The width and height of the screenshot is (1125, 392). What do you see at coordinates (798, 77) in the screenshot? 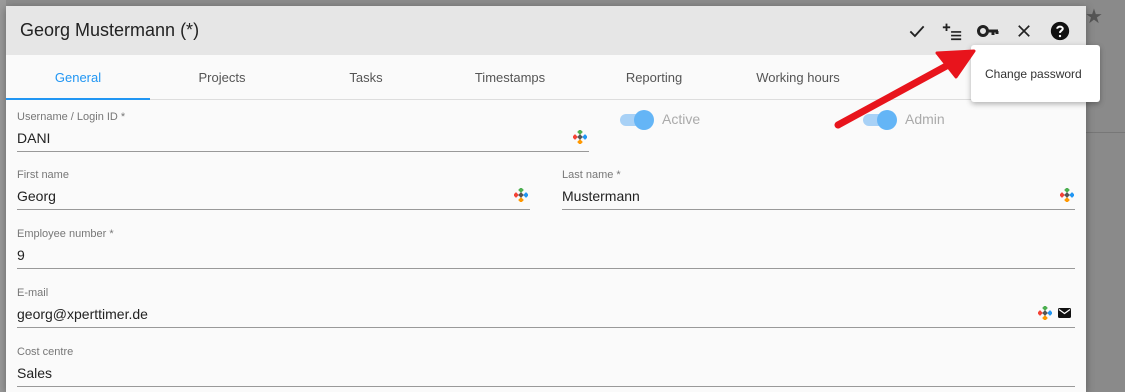
I see `tab-working-hours: Working hours` at bounding box center [798, 77].